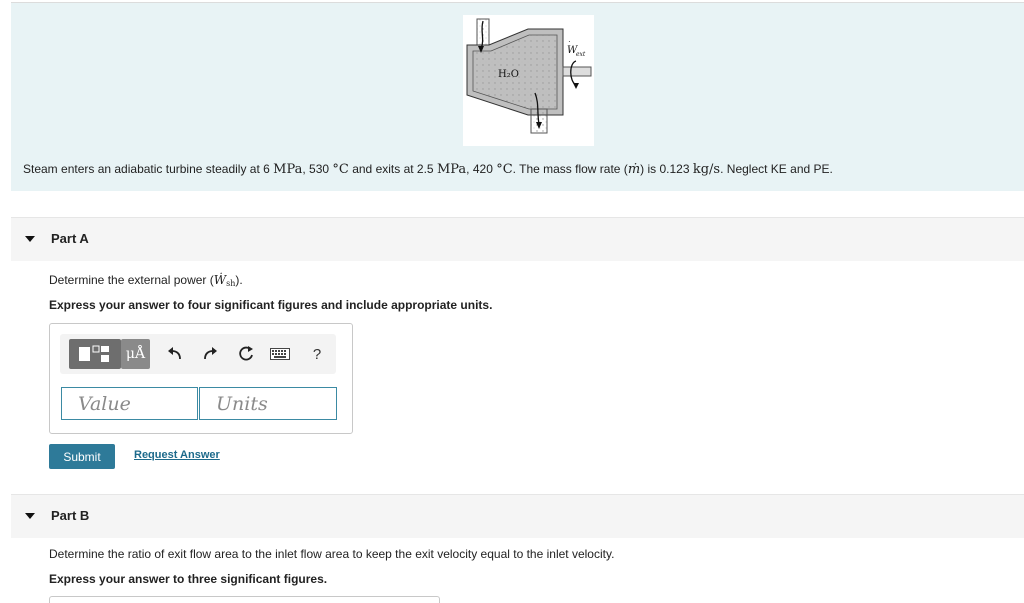  Describe the element at coordinates (129, 403) in the screenshot. I see `value-input: Value` at that location.